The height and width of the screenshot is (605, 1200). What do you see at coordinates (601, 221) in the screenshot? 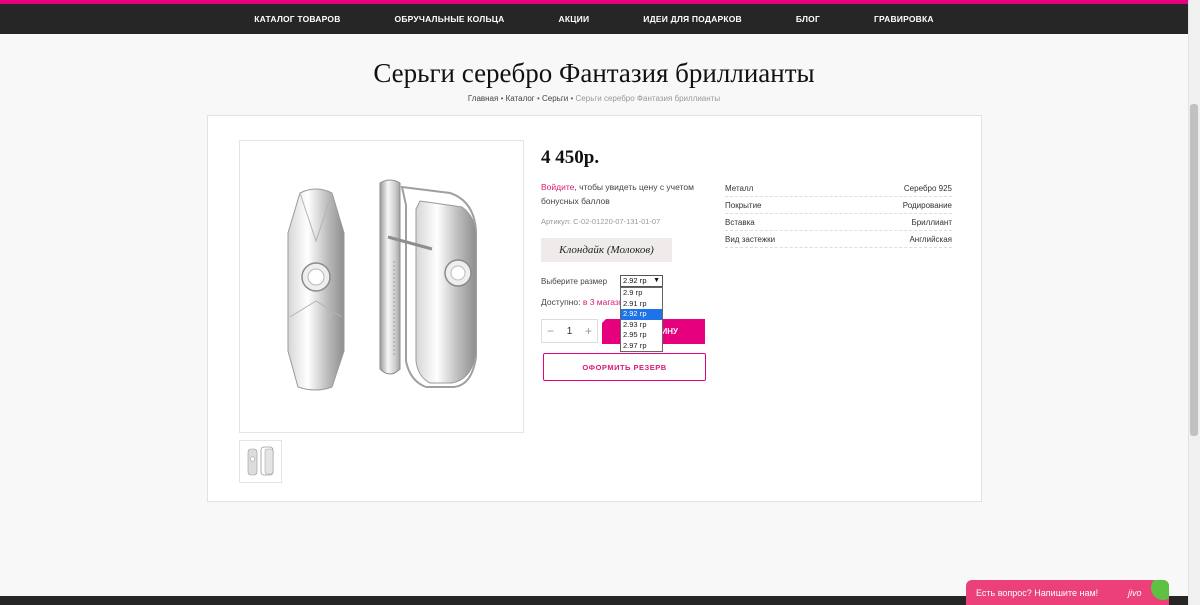
I see `article-number: Артикул: С-02-01220-07-131-01-07` at bounding box center [601, 221].